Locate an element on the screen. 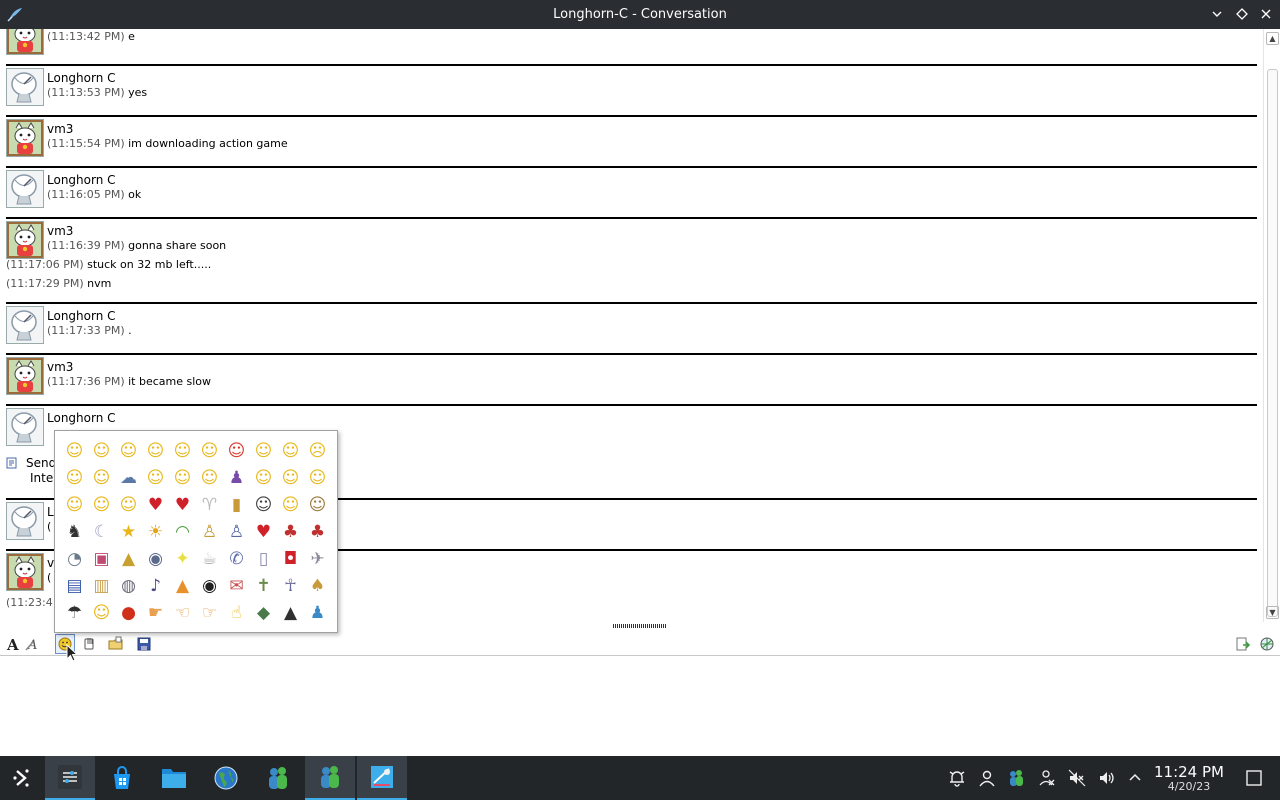  emoticon-64-icon: ☛ is located at coordinates (155, 613).